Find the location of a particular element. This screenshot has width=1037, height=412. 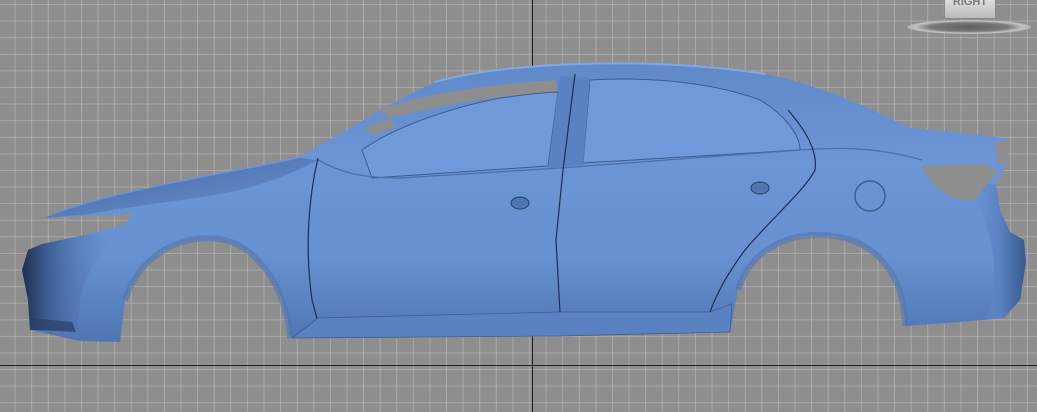

fuel-door is located at coordinates (870, 196).